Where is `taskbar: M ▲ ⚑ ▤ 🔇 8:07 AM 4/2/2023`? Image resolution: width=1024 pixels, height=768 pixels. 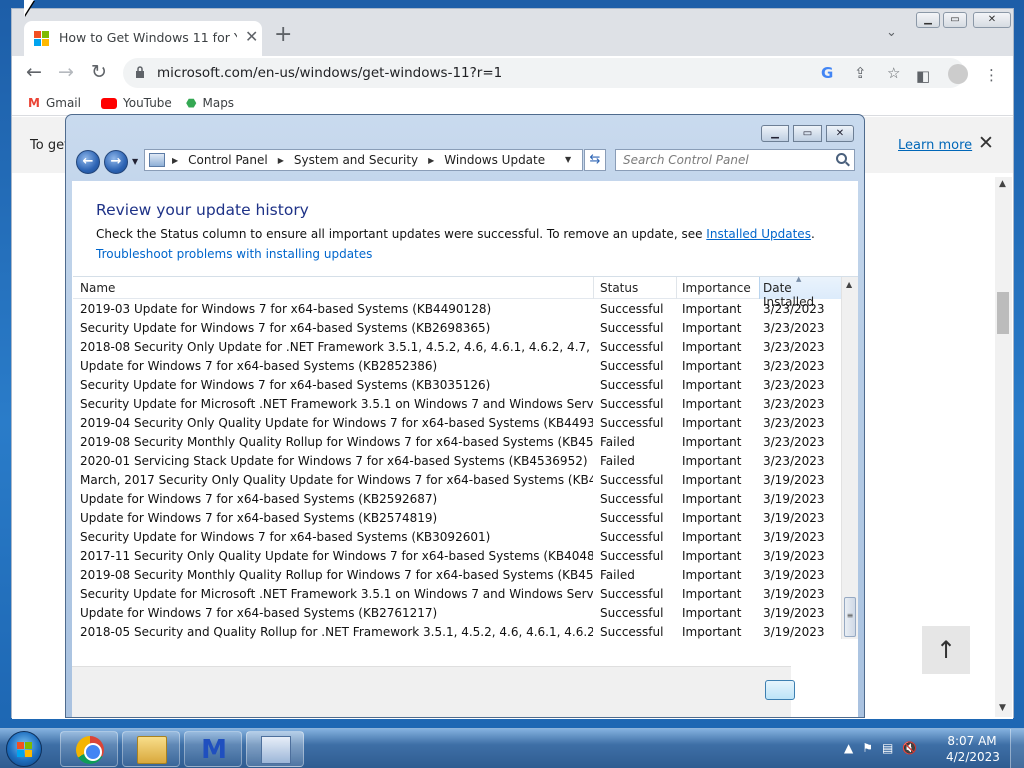 taskbar: M ▲ ⚑ ▤ 🔇 8:07 AM 4/2/2023 is located at coordinates (512, 748).